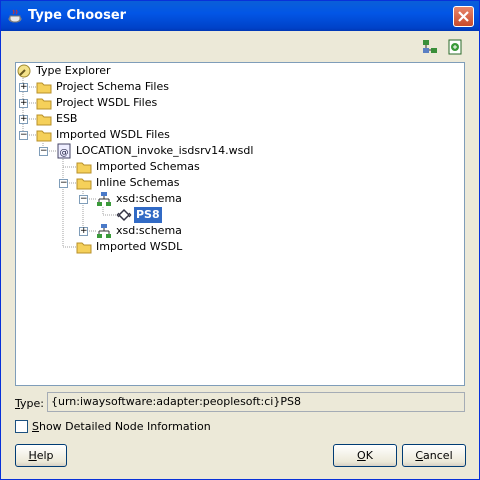 This screenshot has height=480, width=480. I want to click on tree-node-label: Imported WSDL, so click(139, 246).